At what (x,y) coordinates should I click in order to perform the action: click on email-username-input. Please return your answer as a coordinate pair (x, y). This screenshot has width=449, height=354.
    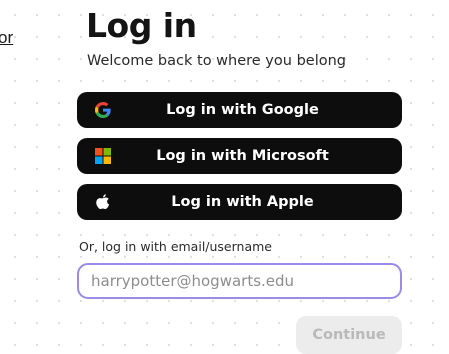
    Looking at the image, I should click on (239, 281).